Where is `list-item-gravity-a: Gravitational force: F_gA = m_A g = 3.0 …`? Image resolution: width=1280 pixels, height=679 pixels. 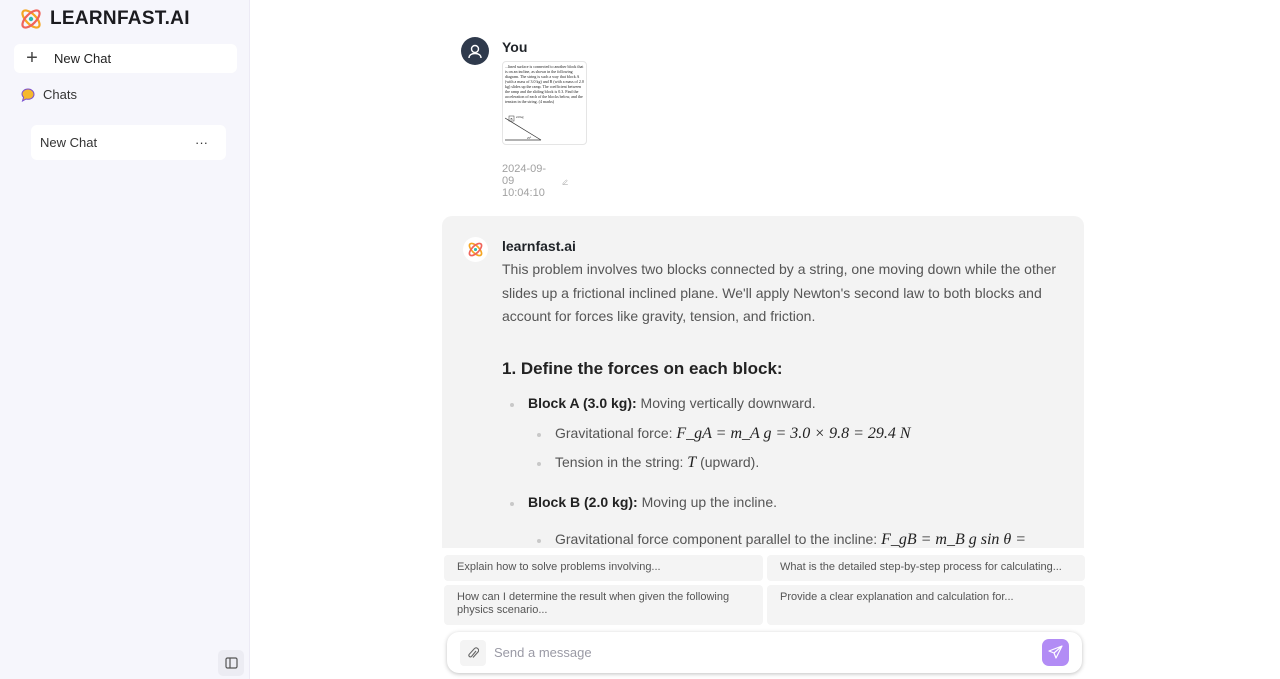 list-item-gravity-a: Gravitational force: F_gA = m_A g = 3.0 … is located at coordinates (784, 434).